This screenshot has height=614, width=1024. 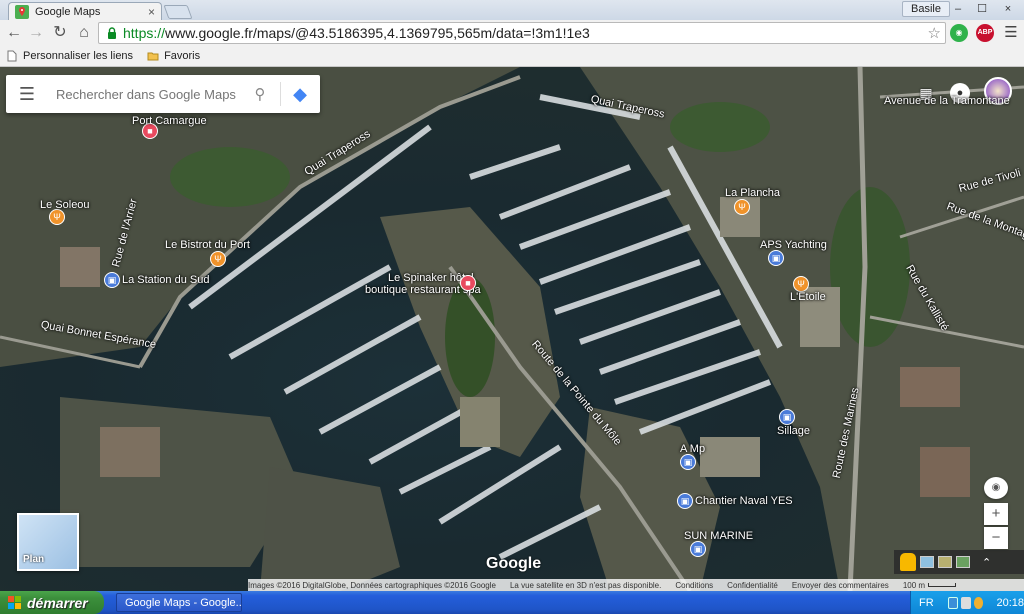 What do you see at coordinates (942, 585) in the screenshot?
I see `scale-bar` at bounding box center [942, 585].